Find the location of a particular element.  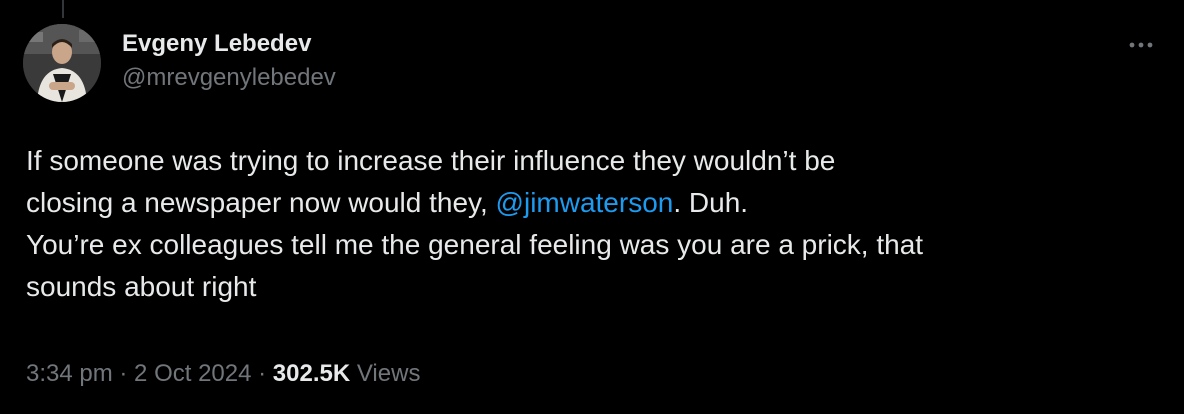

tweet-date: 2 Oct 2024 is located at coordinates (192, 373).